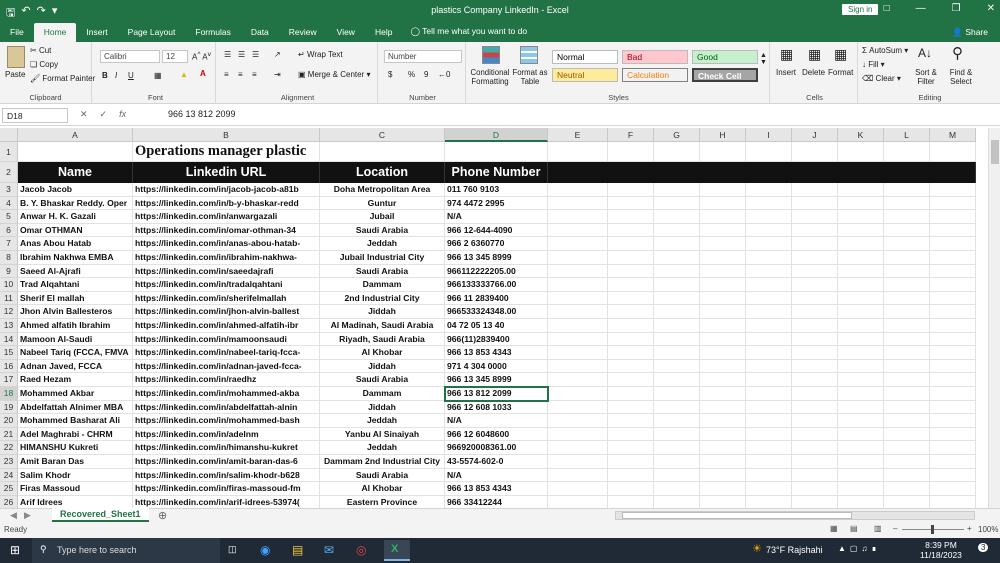  Describe the element at coordinates (382, 152) in the screenshot. I see `cell-c1` at that location.